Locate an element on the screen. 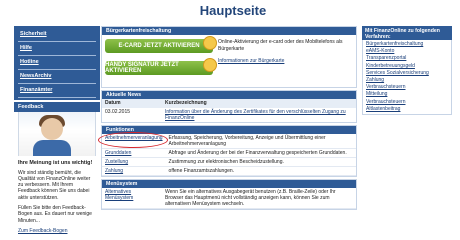 The height and width of the screenshot is (240, 460). news-col-date: Datum is located at coordinates (132, 103).